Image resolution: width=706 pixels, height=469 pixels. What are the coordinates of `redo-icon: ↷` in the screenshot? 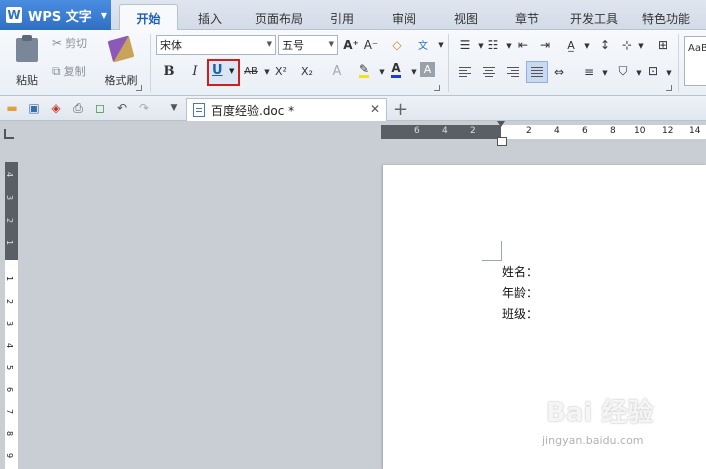 It's located at (144, 108).